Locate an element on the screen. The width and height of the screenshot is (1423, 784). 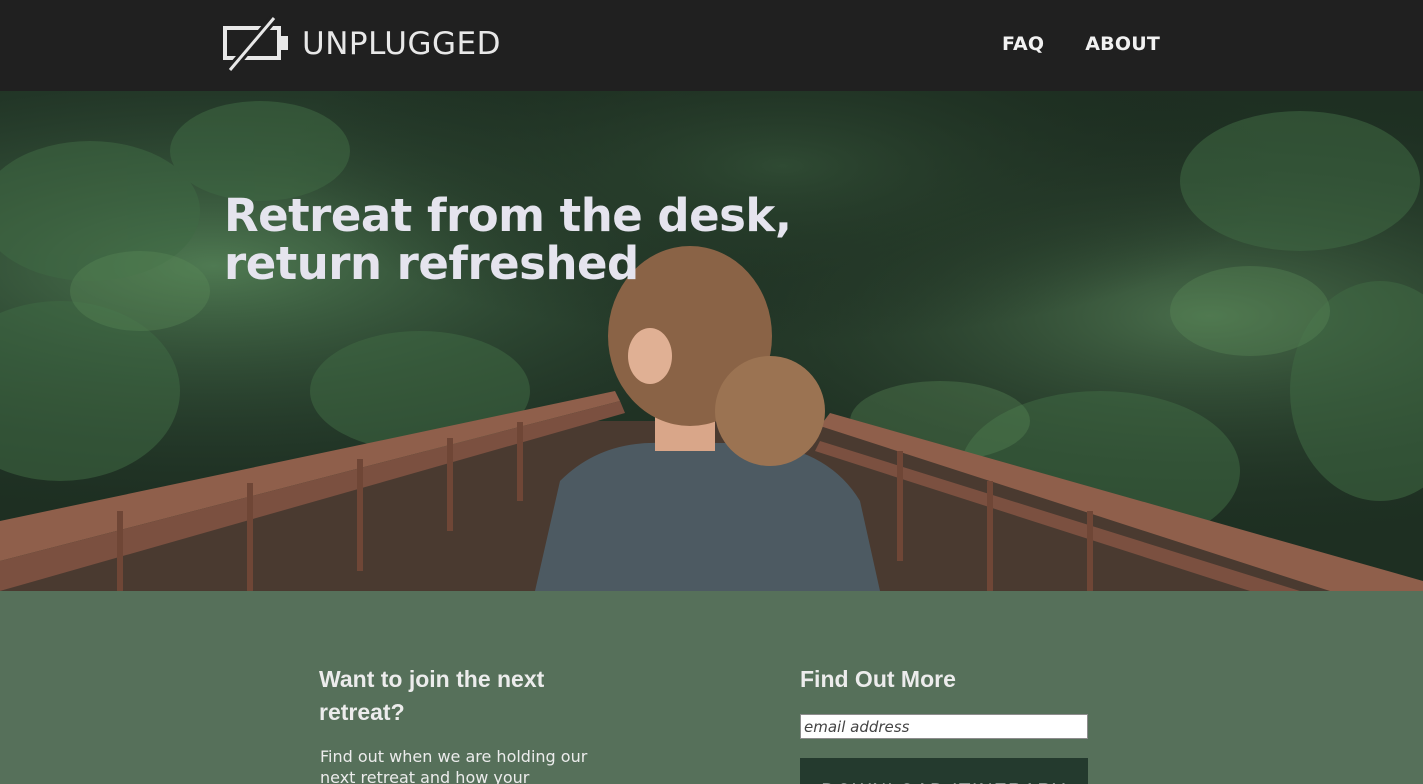
top-navigation-bar: UNPLUGGED FAQ ABOUT is located at coordinates (711, 45).